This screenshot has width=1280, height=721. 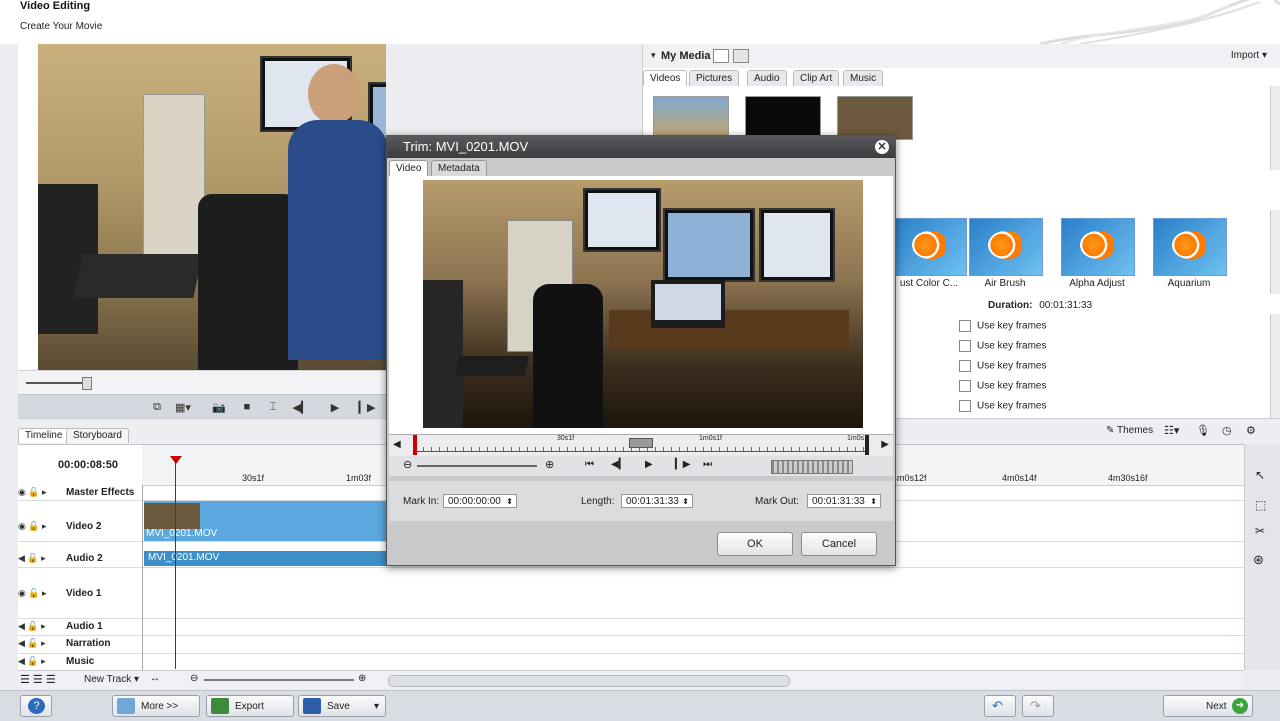 What do you see at coordinates (156, 706) in the screenshot?
I see `more-button: More >>` at bounding box center [156, 706].